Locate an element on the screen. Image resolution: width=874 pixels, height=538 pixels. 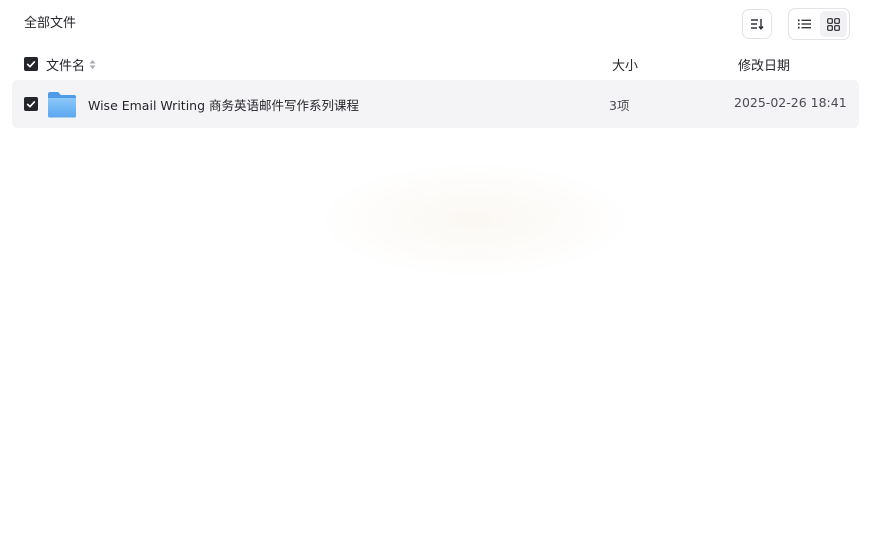
grid-view-icon is located at coordinates (833, 24).